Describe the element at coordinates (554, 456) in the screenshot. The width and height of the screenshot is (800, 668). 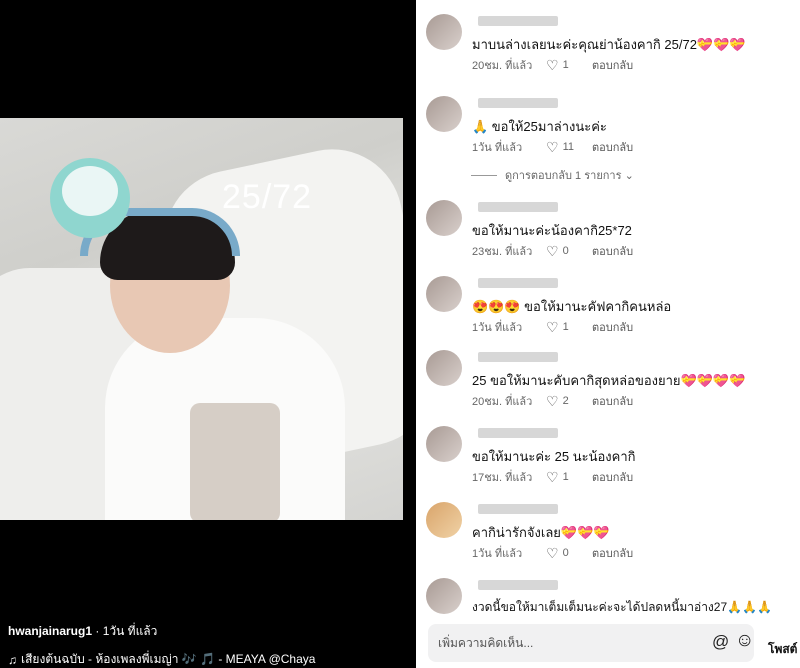
I see `comment-text: ขอให้มานะค่ะ 25 นะน้องคากิ` at that location.